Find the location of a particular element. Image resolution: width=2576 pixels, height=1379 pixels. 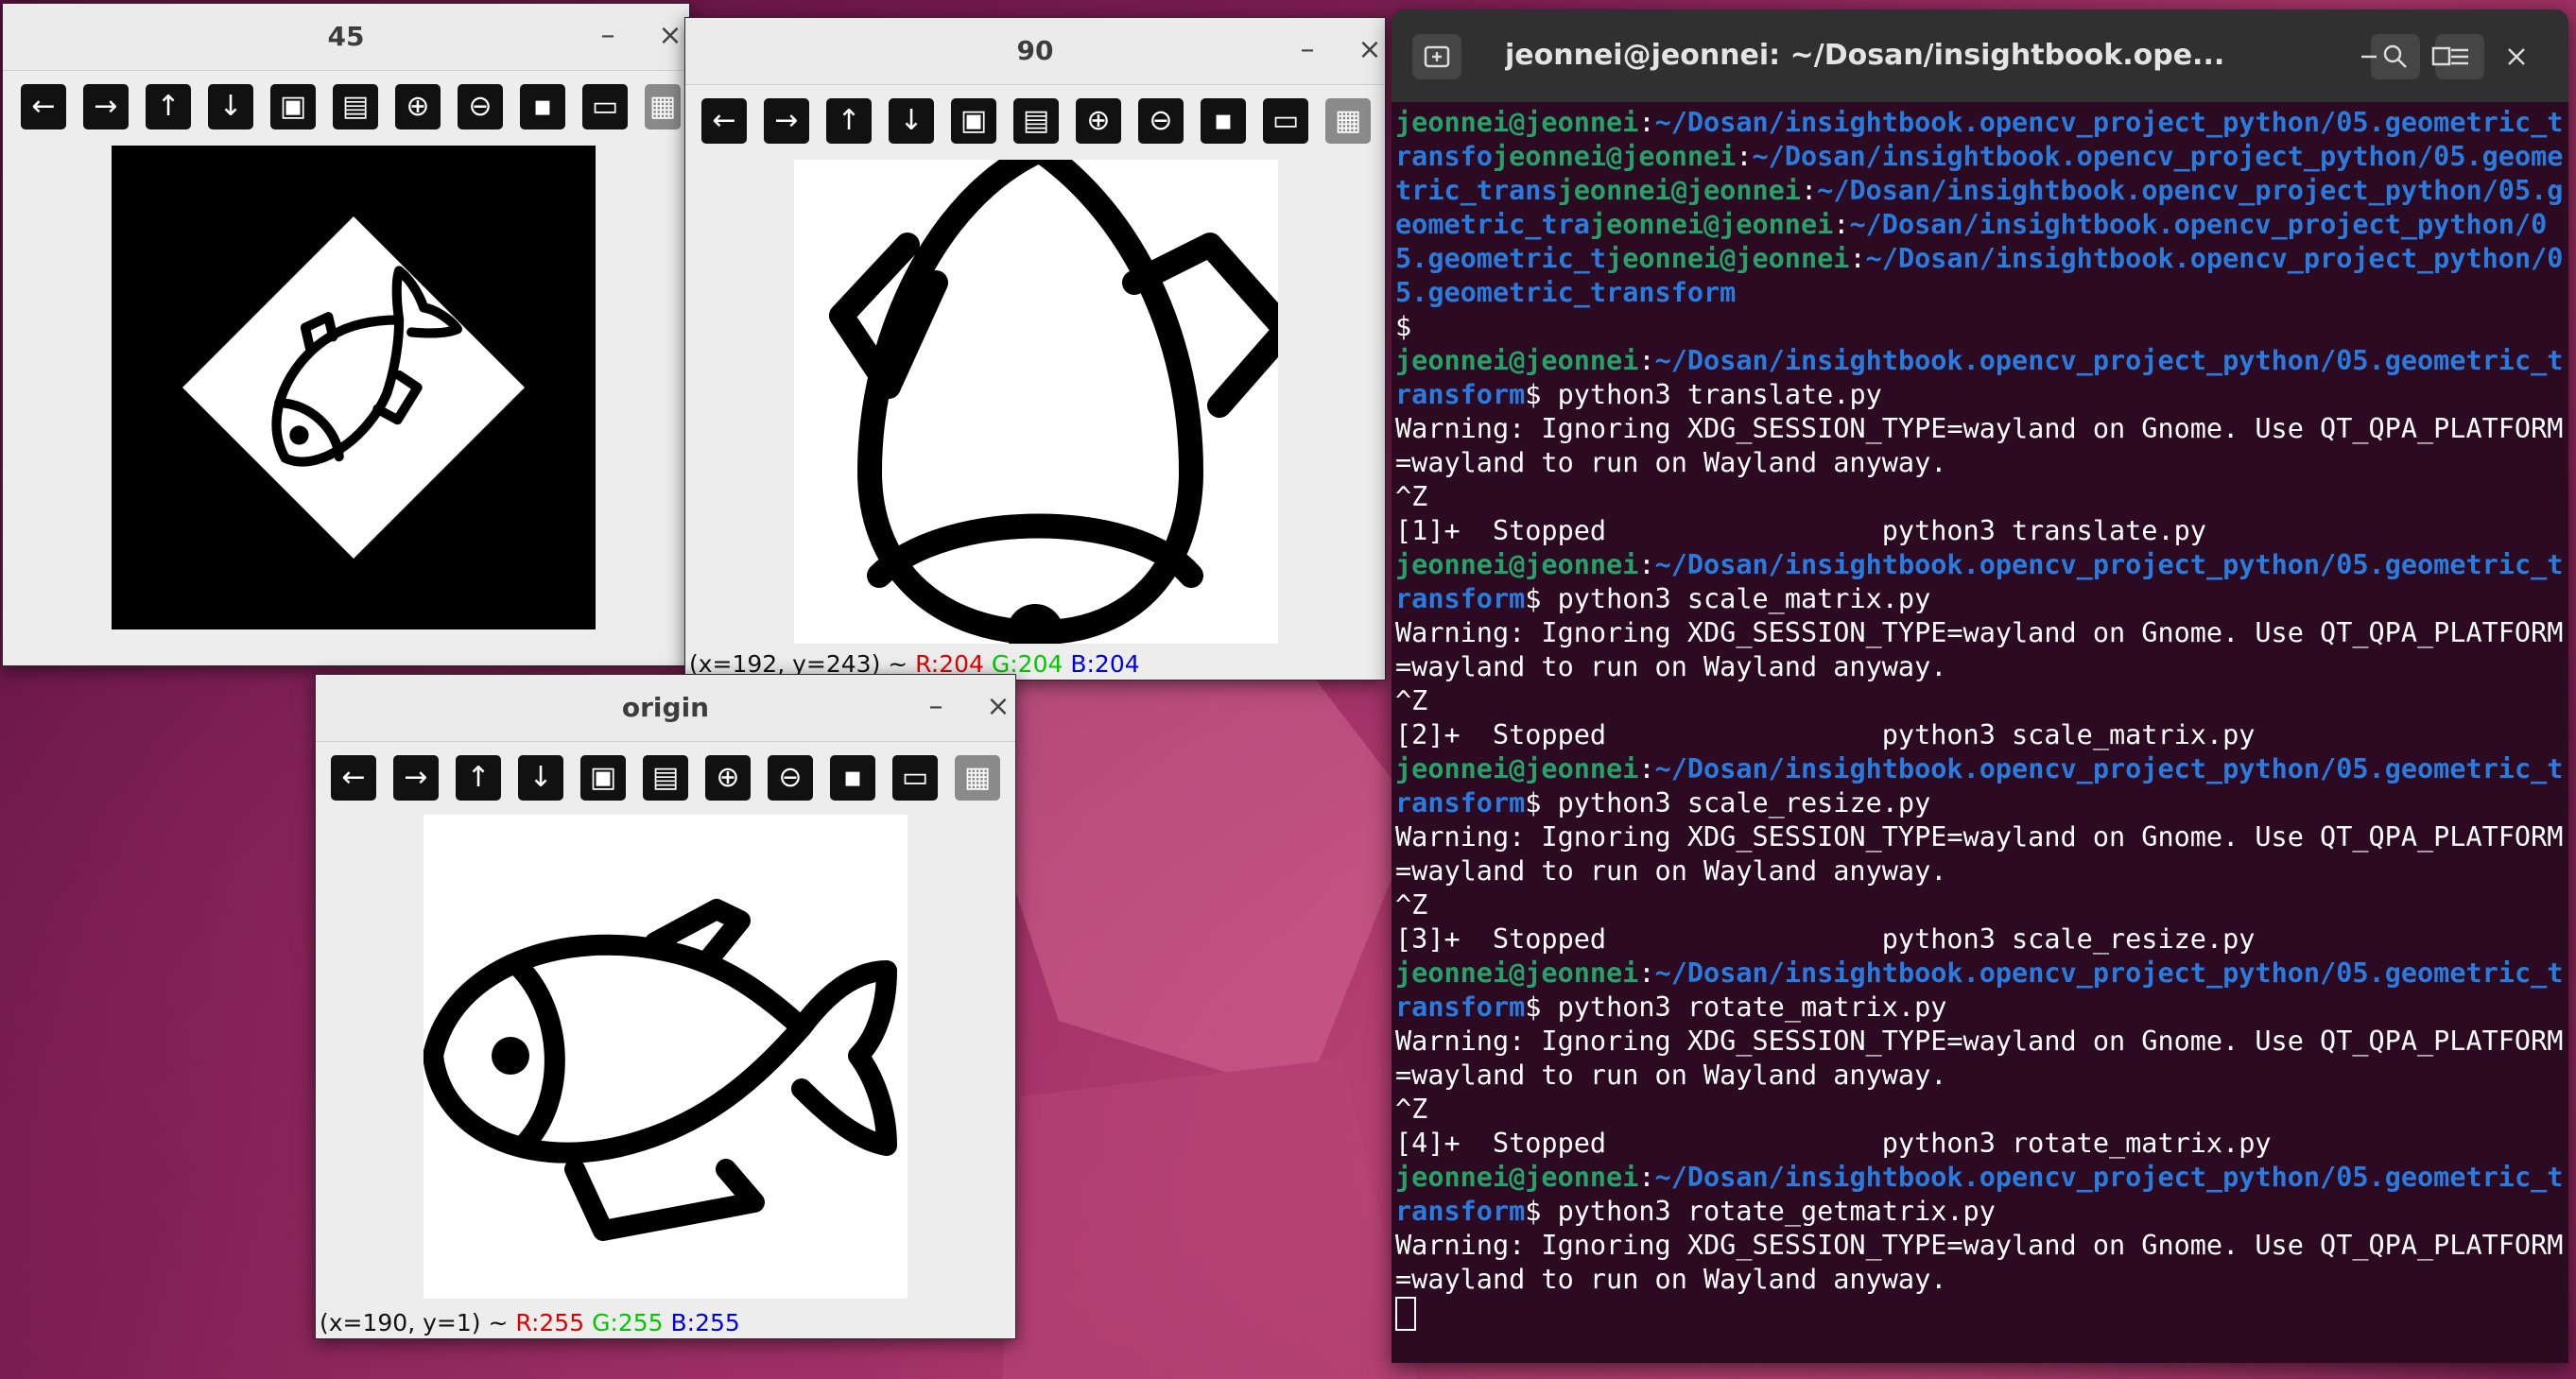

terminal-cursor is located at coordinates (1405, 1314).